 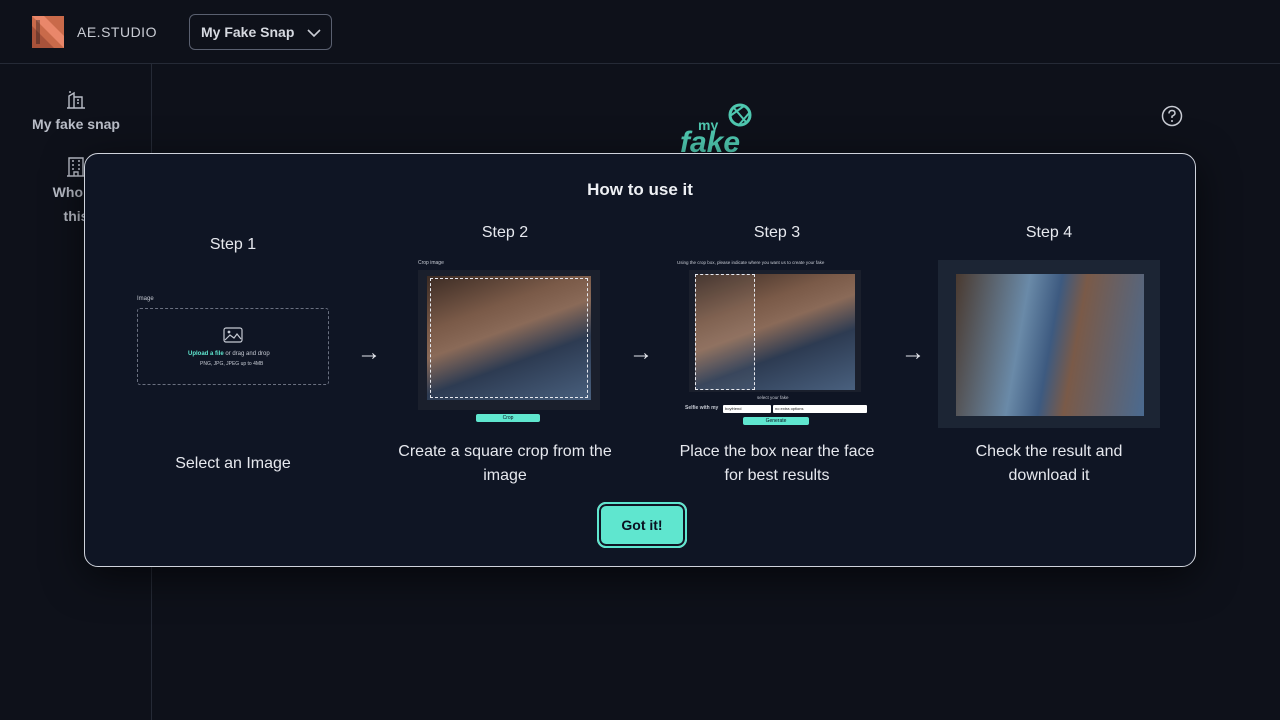 What do you see at coordinates (206, 354) in the screenshot?
I see `mock-upload-link: Upload a file` at bounding box center [206, 354].